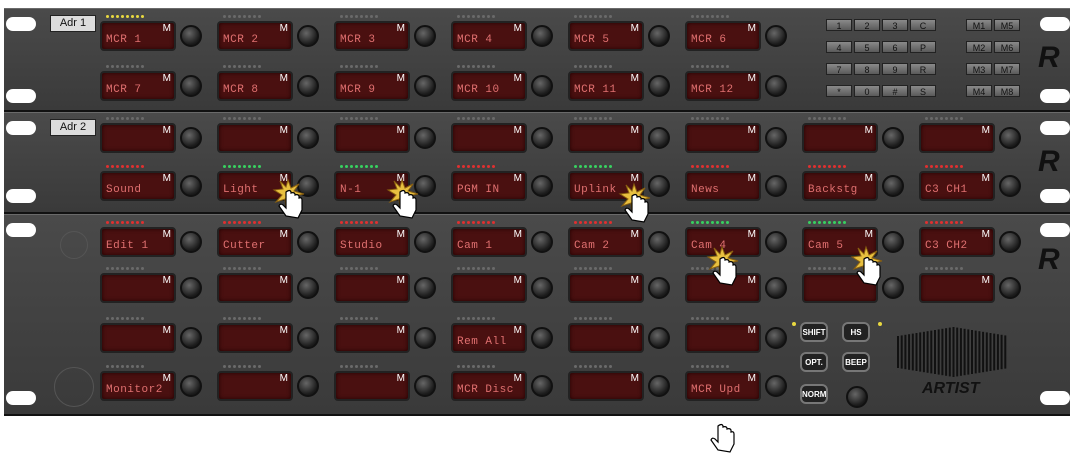  What do you see at coordinates (255, 36) in the screenshot?
I see `key-display: M MCR 2` at bounding box center [255, 36].